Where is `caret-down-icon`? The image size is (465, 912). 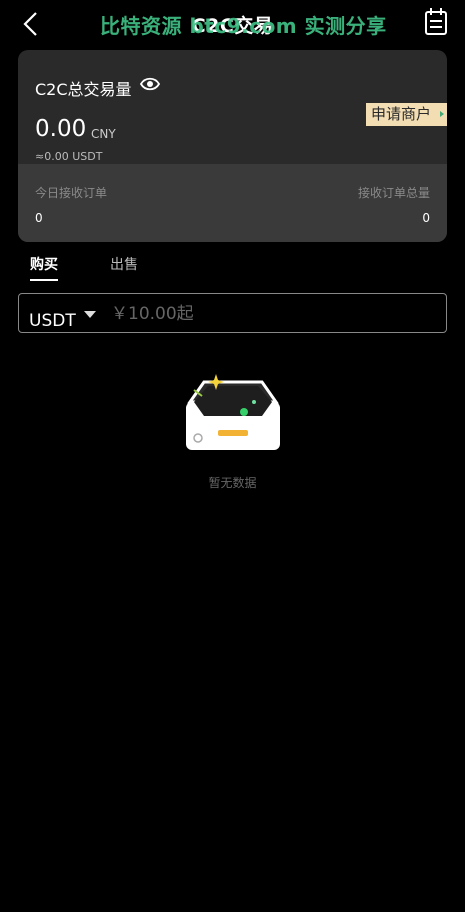
caret-down-icon is located at coordinates (90, 314).